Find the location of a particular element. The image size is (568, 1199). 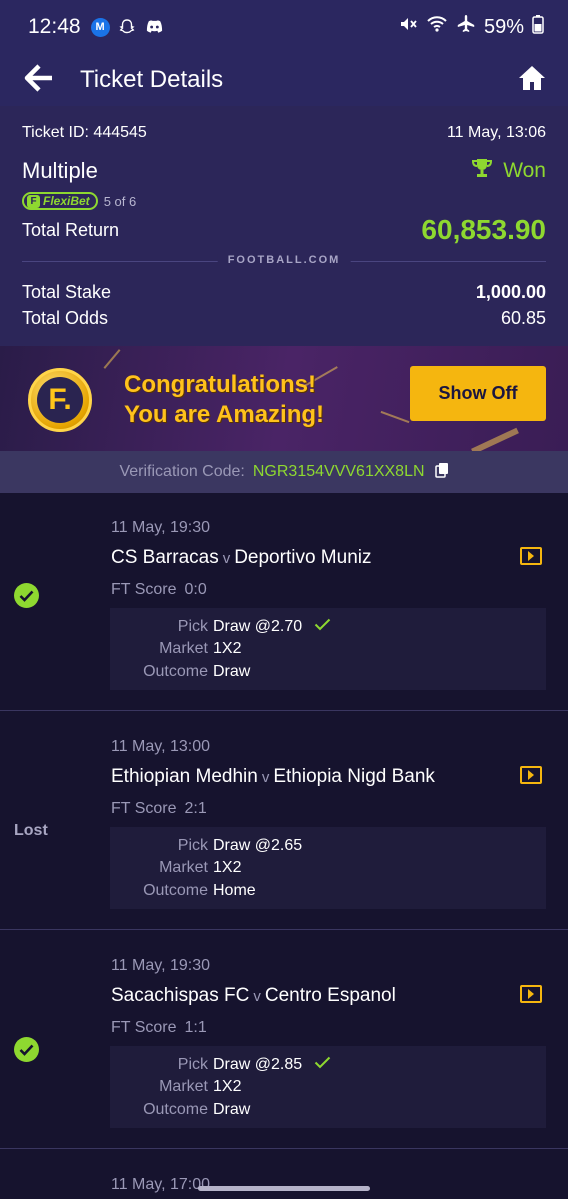

away-team: Centro Espanol is located at coordinates (330, 995).